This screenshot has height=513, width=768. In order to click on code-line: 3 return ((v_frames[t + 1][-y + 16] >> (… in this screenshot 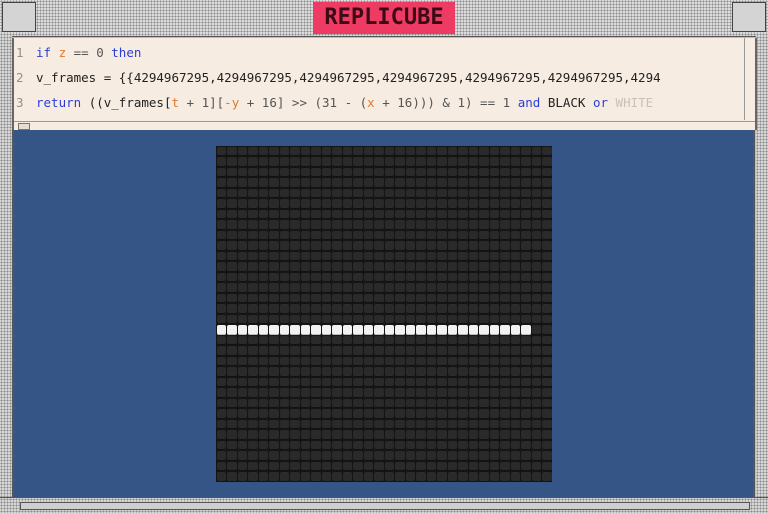, I will do `click(384, 102)`.